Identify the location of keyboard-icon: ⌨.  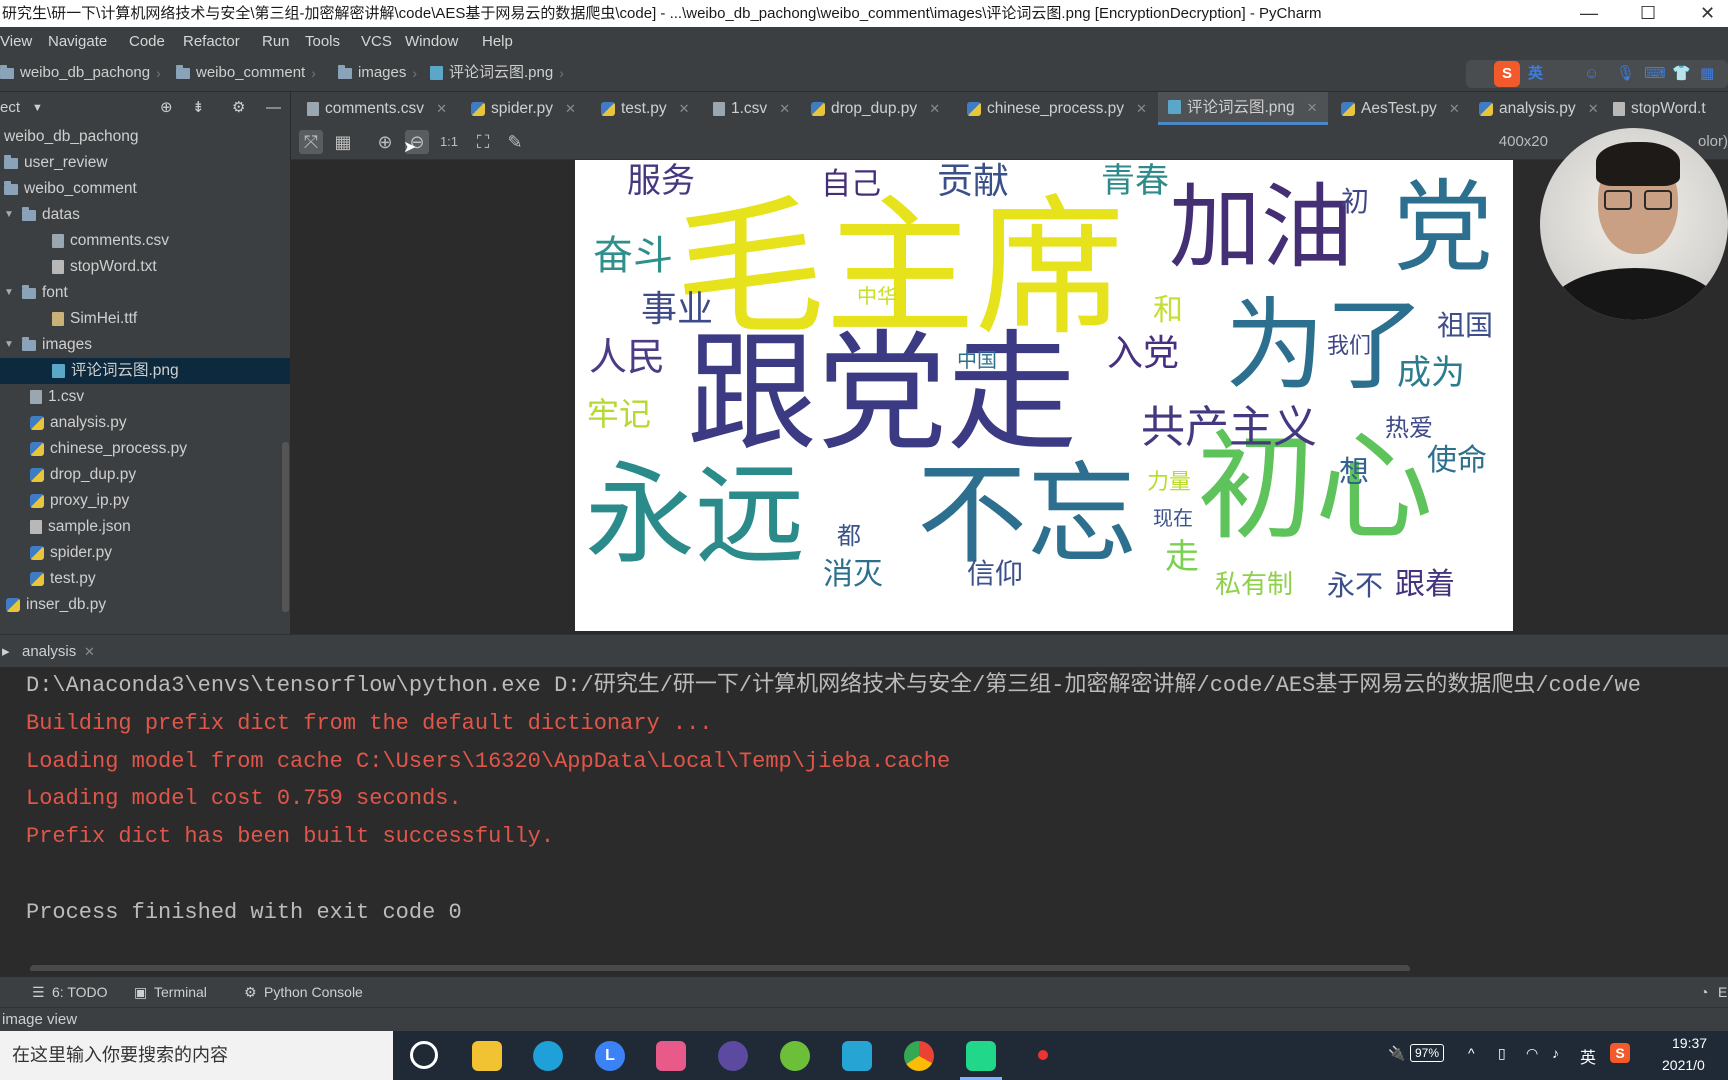
(1655, 74).